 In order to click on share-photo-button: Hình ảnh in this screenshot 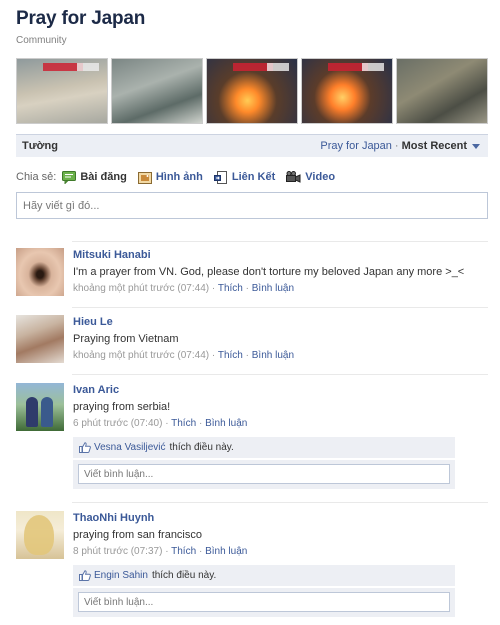, I will do `click(170, 177)`.